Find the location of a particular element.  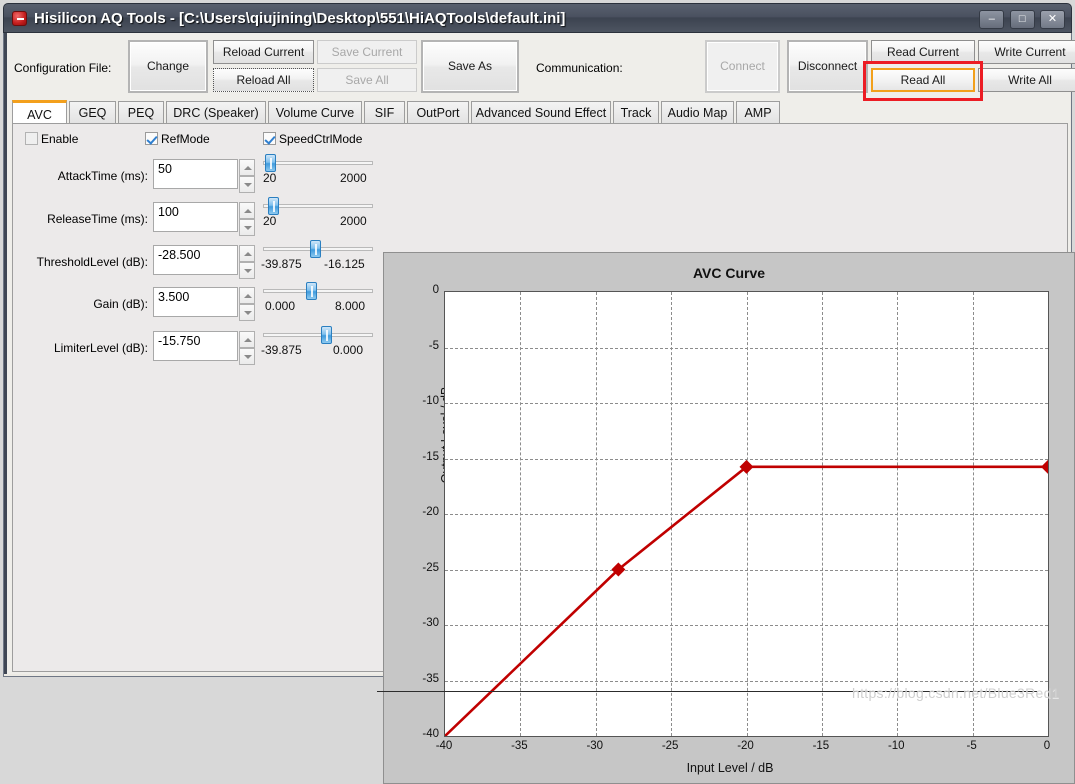

communication-label: Communication: is located at coordinates (579, 68).